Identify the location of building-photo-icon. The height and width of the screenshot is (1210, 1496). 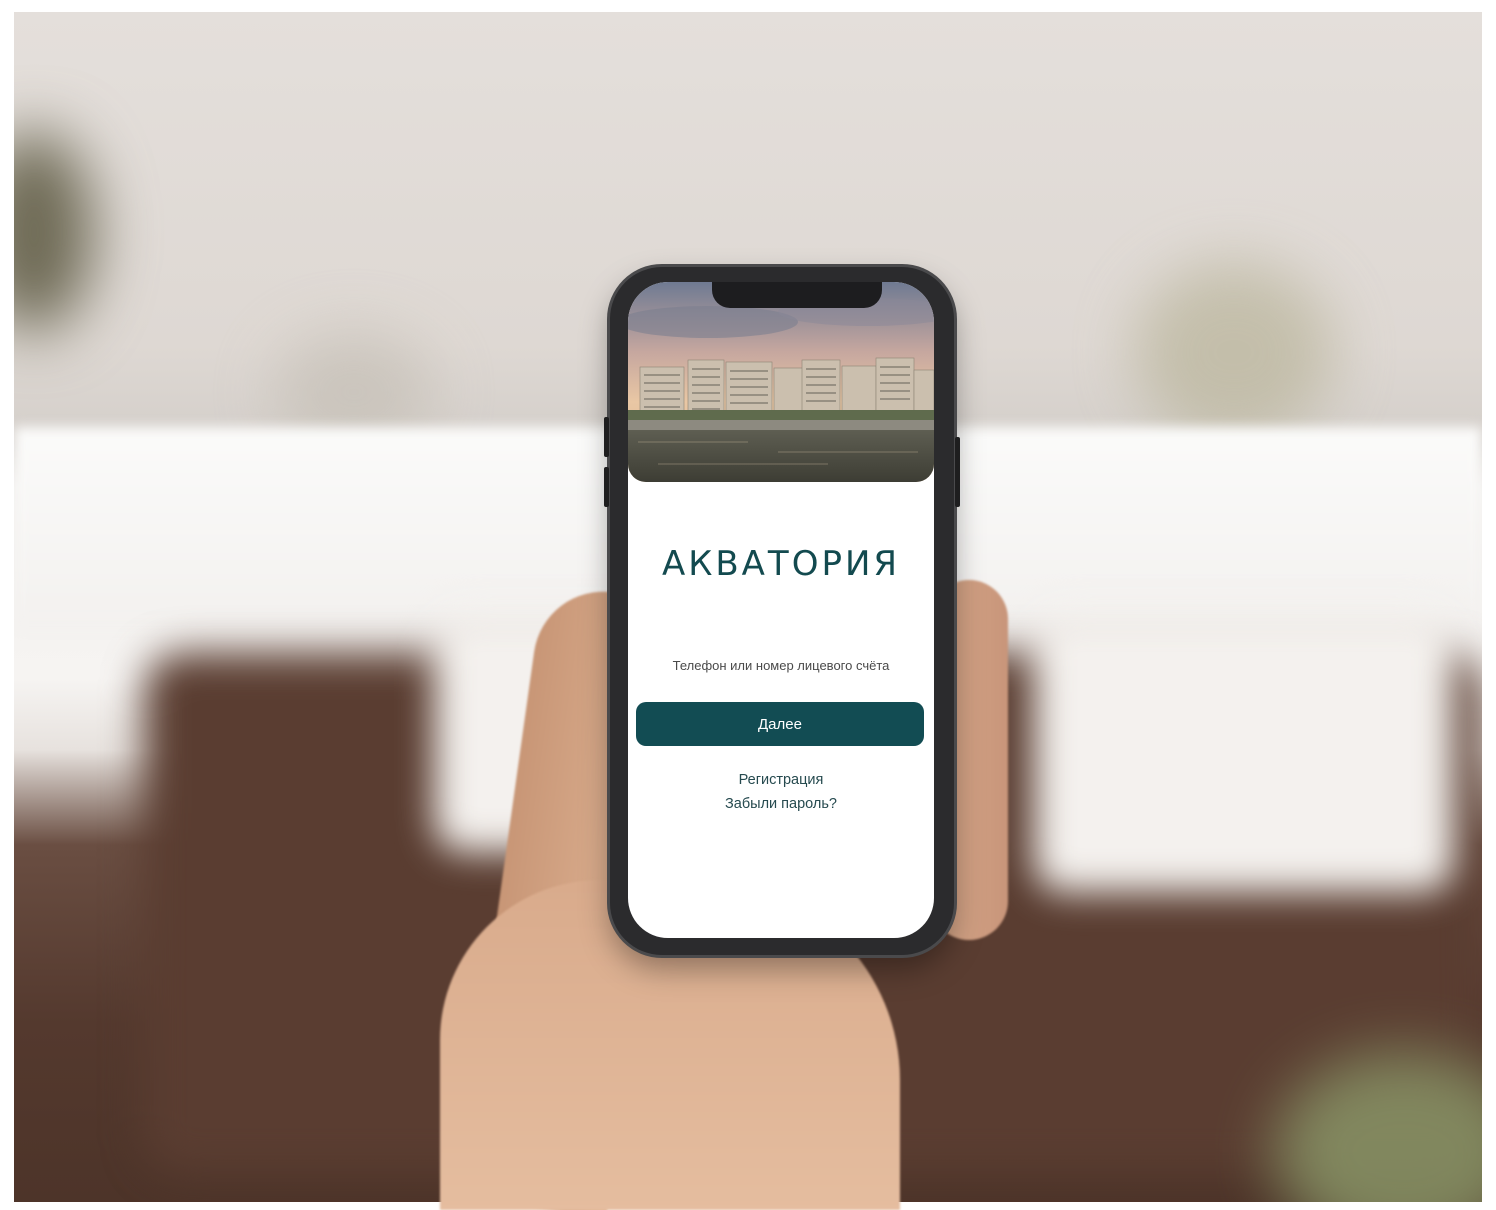
(781, 382).